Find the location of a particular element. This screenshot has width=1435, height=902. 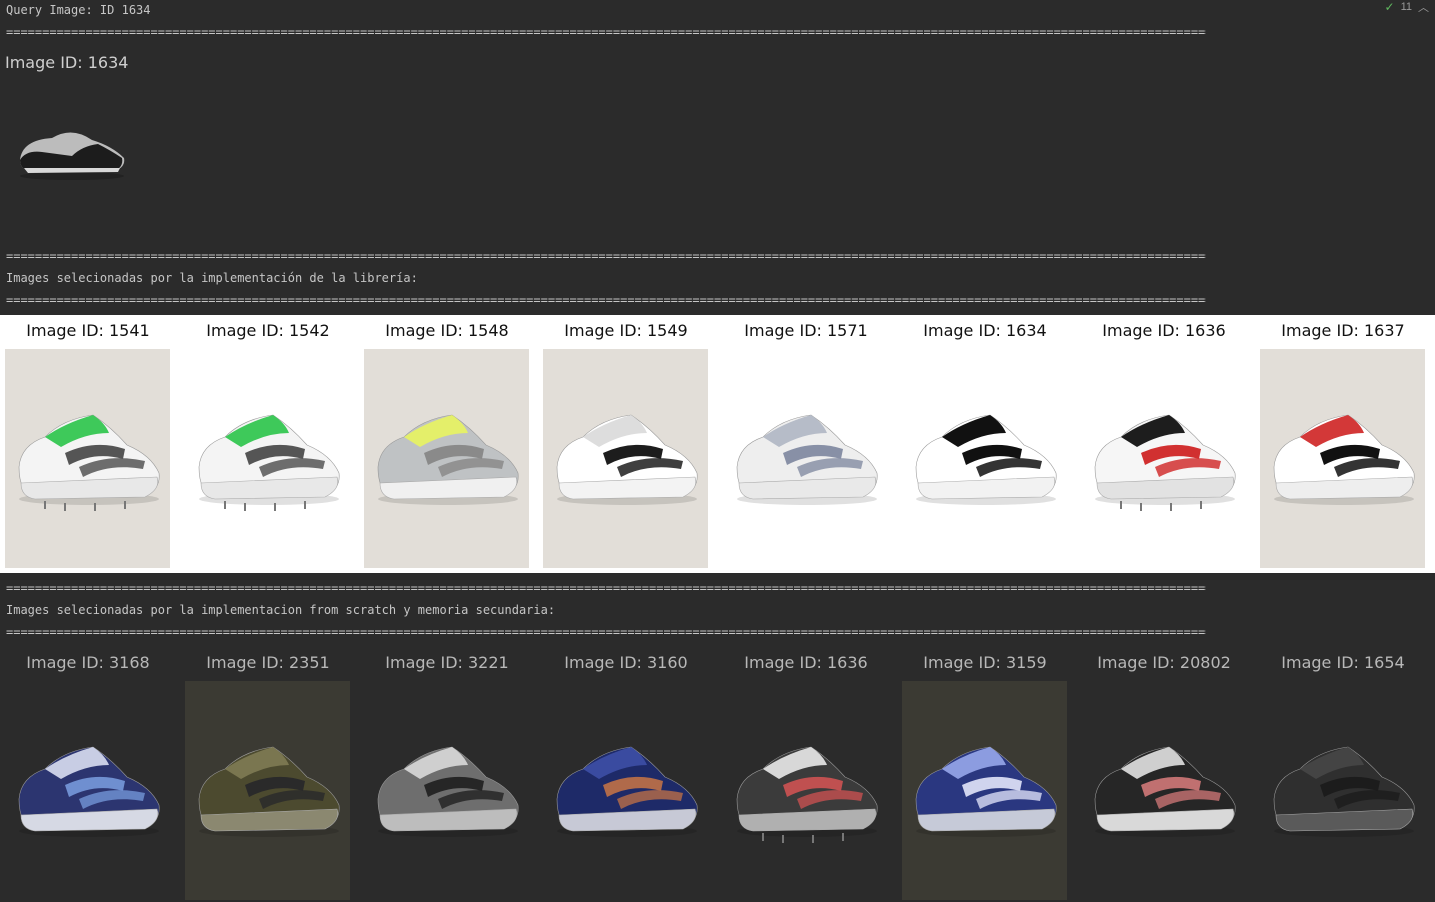

console-header: Query Image: ID 1634 is located at coordinates (78, 10).